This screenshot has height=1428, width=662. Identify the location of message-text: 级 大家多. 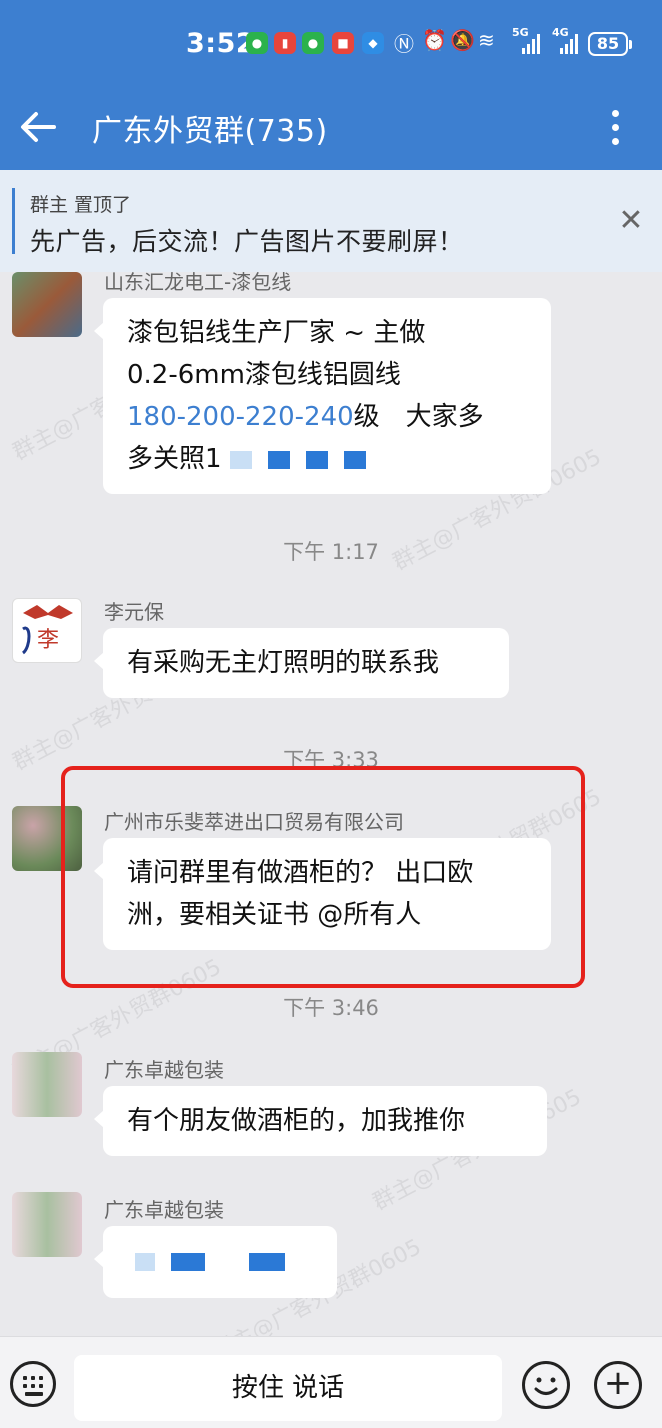
(418, 417).